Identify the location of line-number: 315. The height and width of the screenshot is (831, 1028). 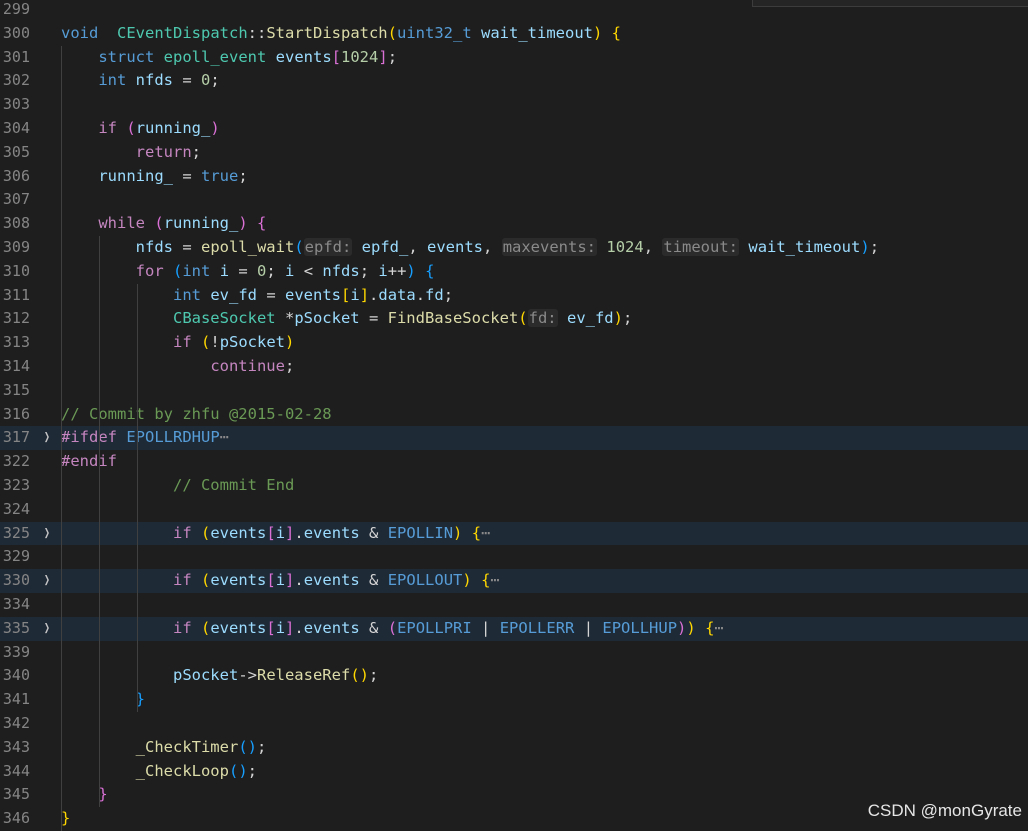
(16, 389).